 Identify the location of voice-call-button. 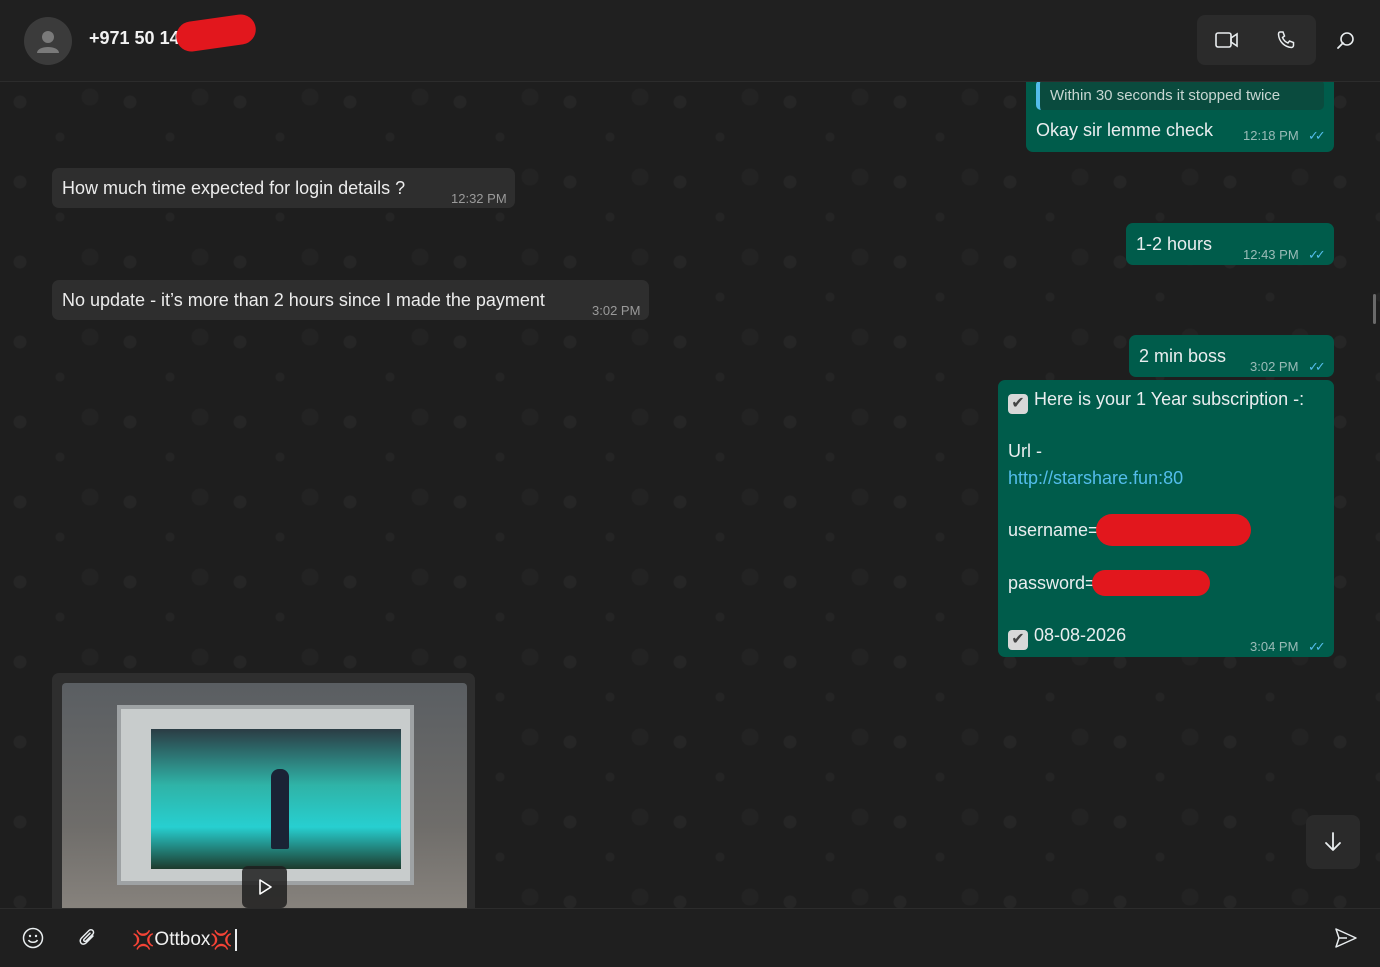
(1285, 40).